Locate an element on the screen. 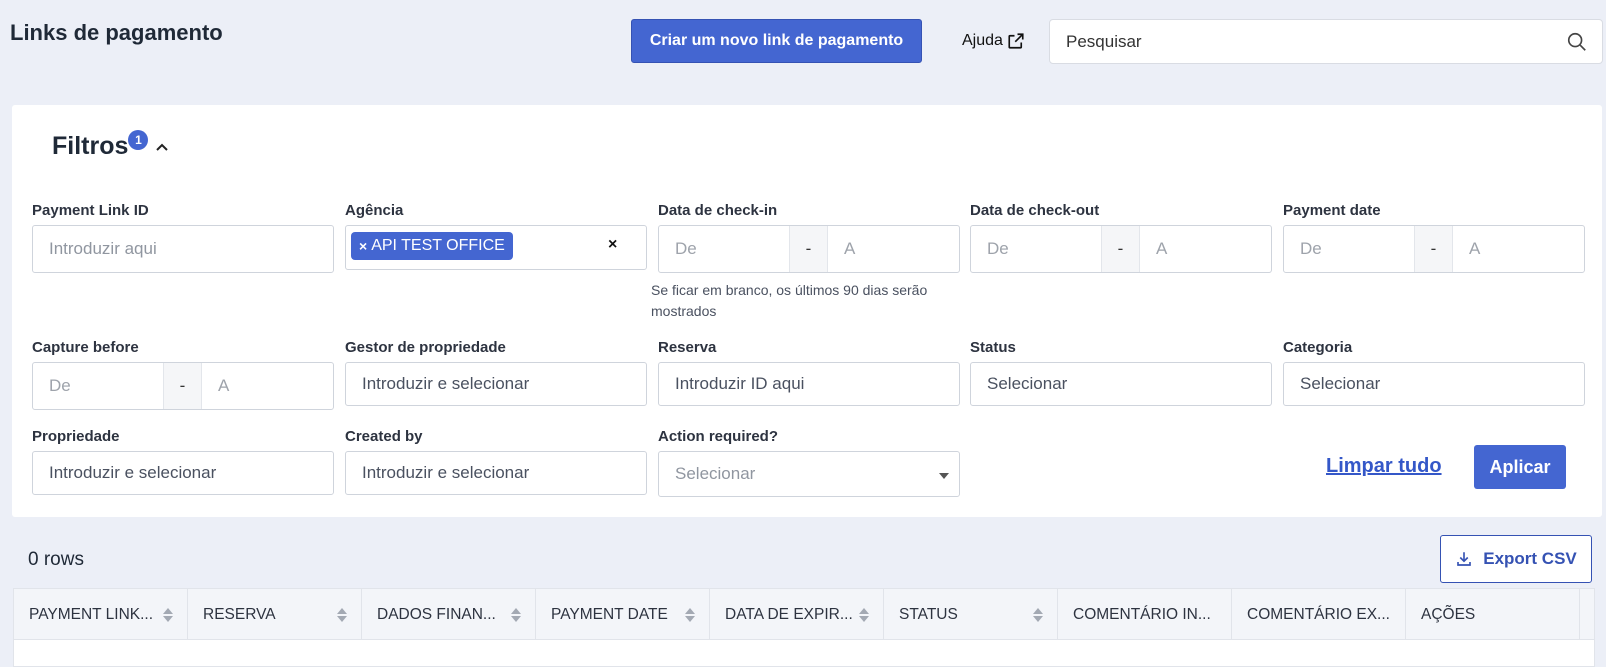 The image size is (1606, 667). column-payment-date: PAYMENT DATE is located at coordinates (623, 614).